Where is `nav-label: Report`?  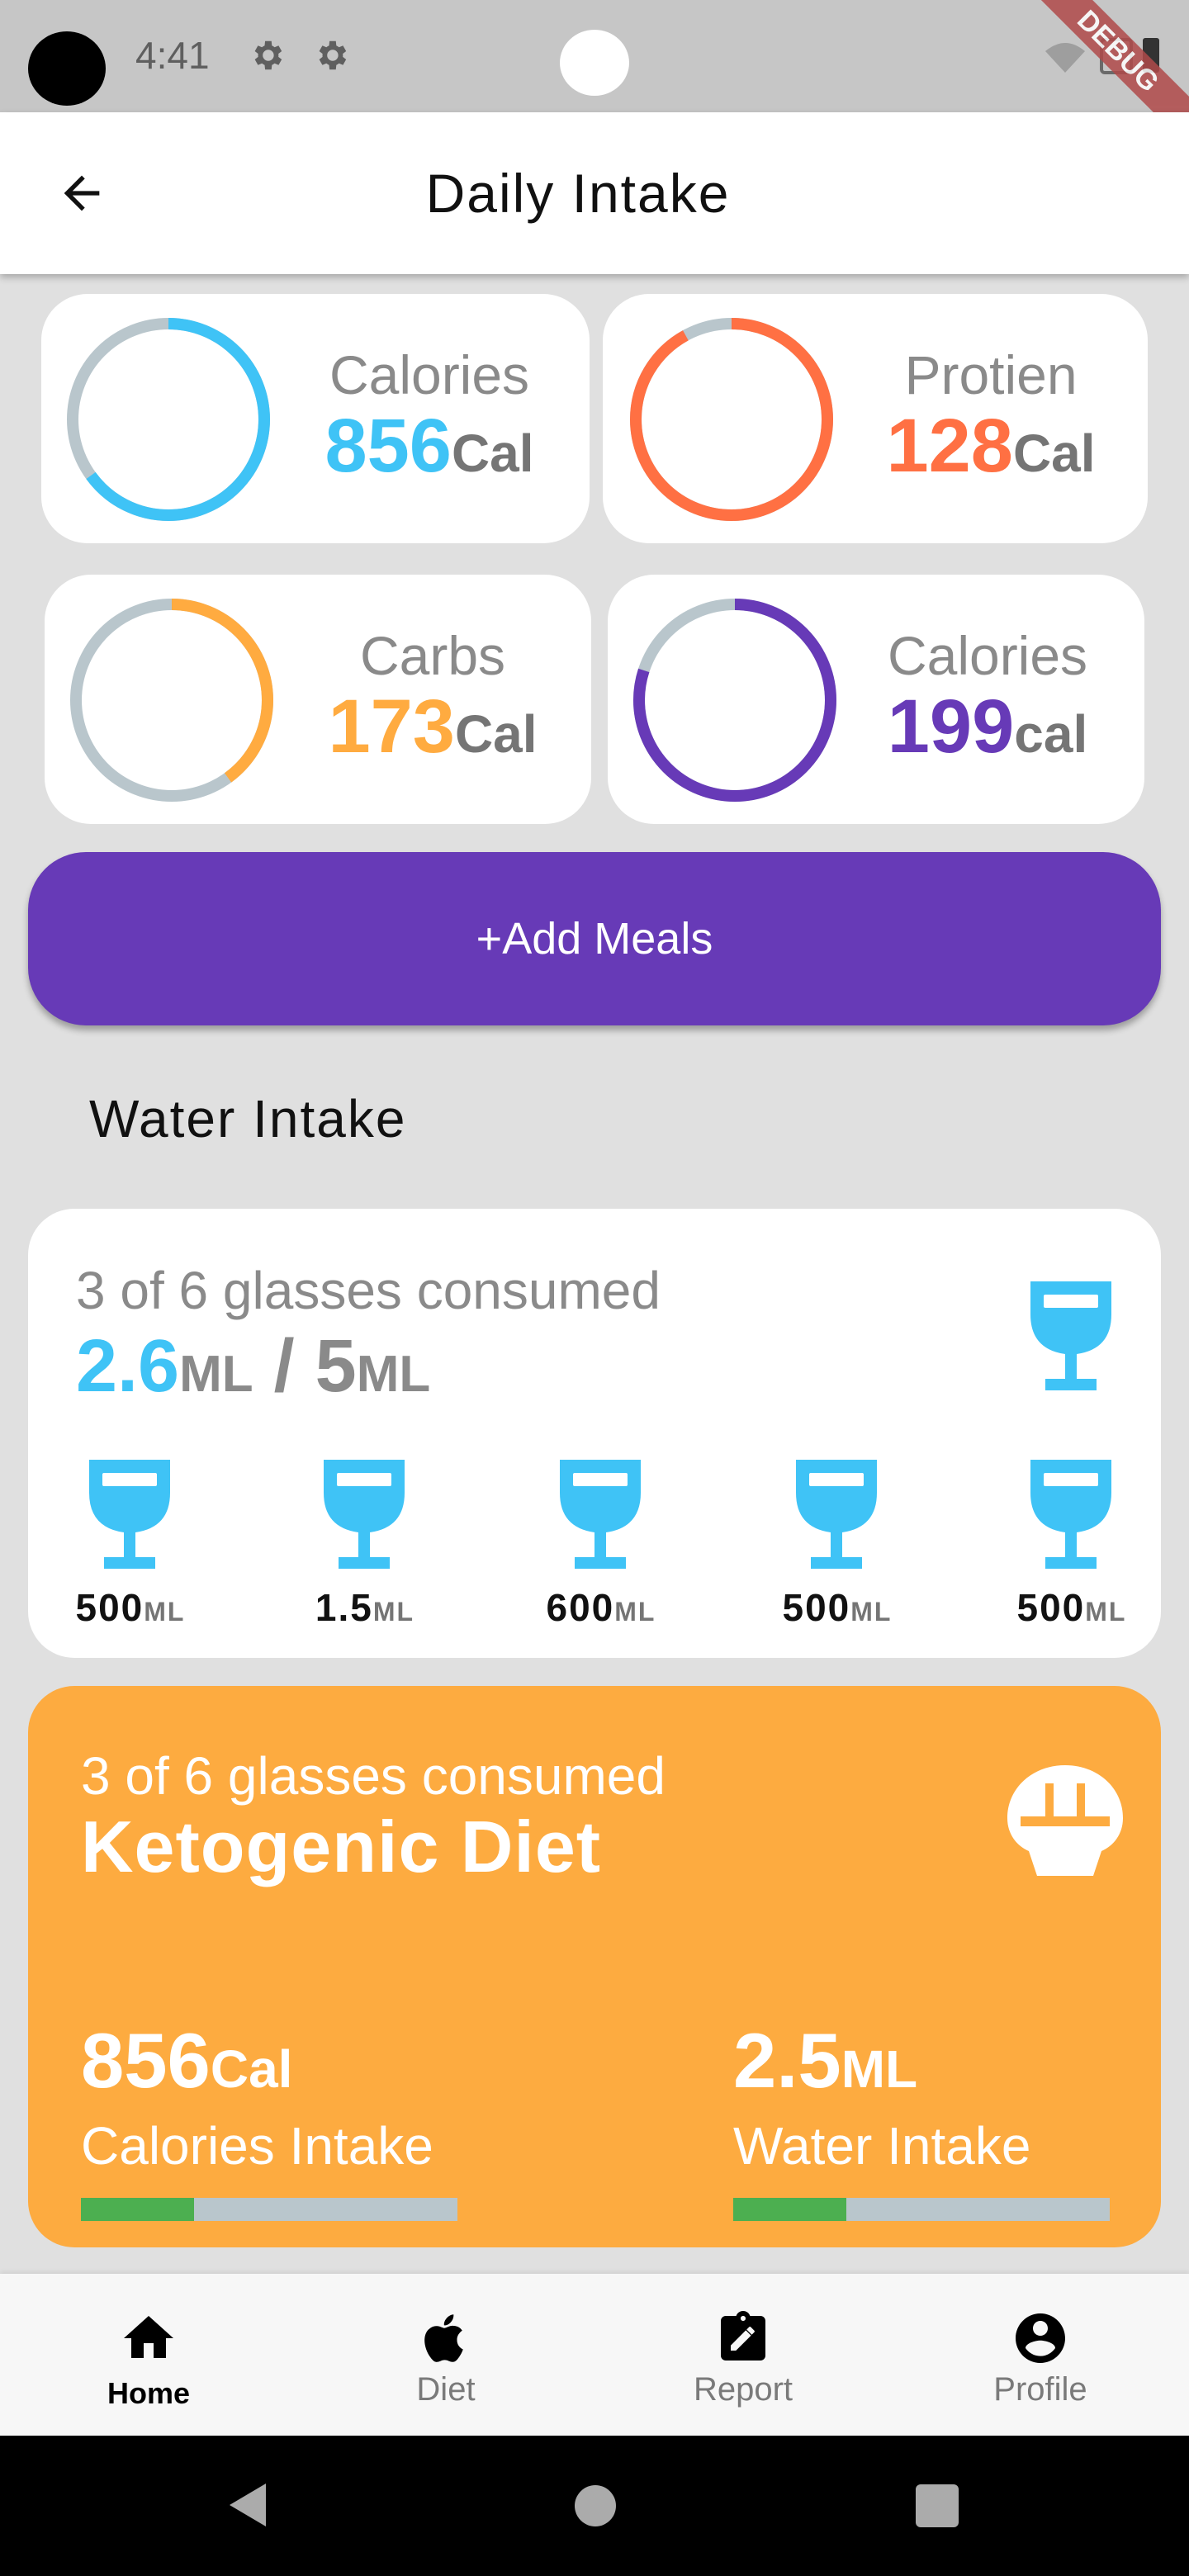 nav-label: Report is located at coordinates (743, 2389).